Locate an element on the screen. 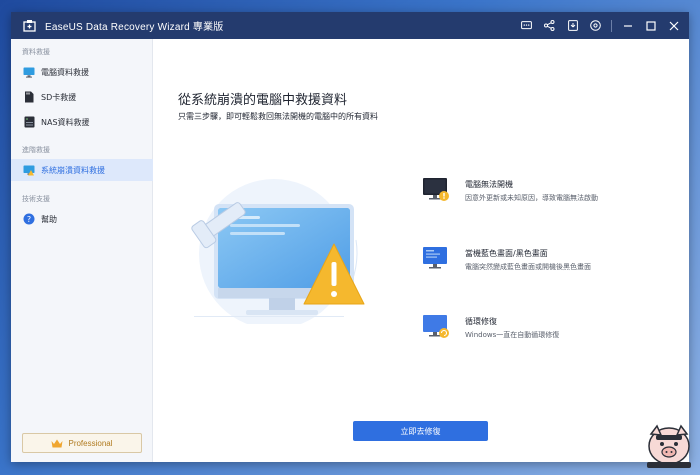 This screenshot has height=475, width=700. sidebar-item-label: 電腦資料救援 is located at coordinates (65, 72).